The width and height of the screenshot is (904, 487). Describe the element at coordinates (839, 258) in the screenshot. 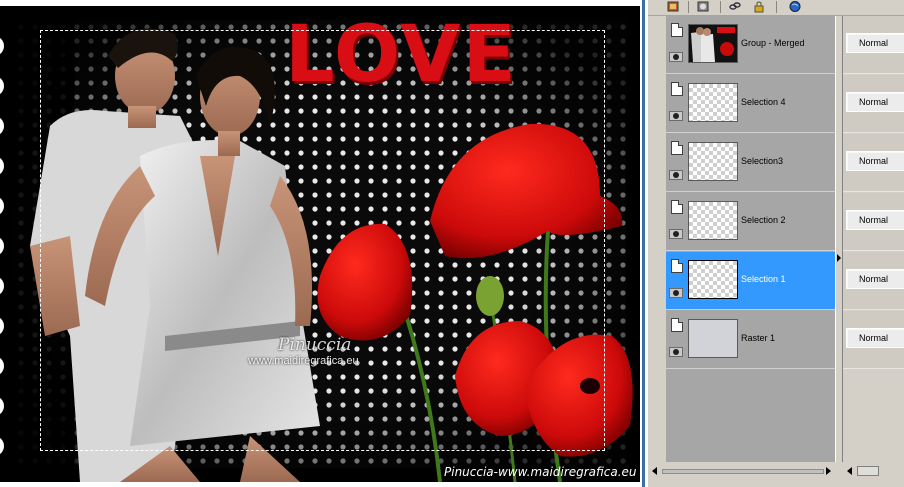

I see `expand-arrow-icon` at that location.